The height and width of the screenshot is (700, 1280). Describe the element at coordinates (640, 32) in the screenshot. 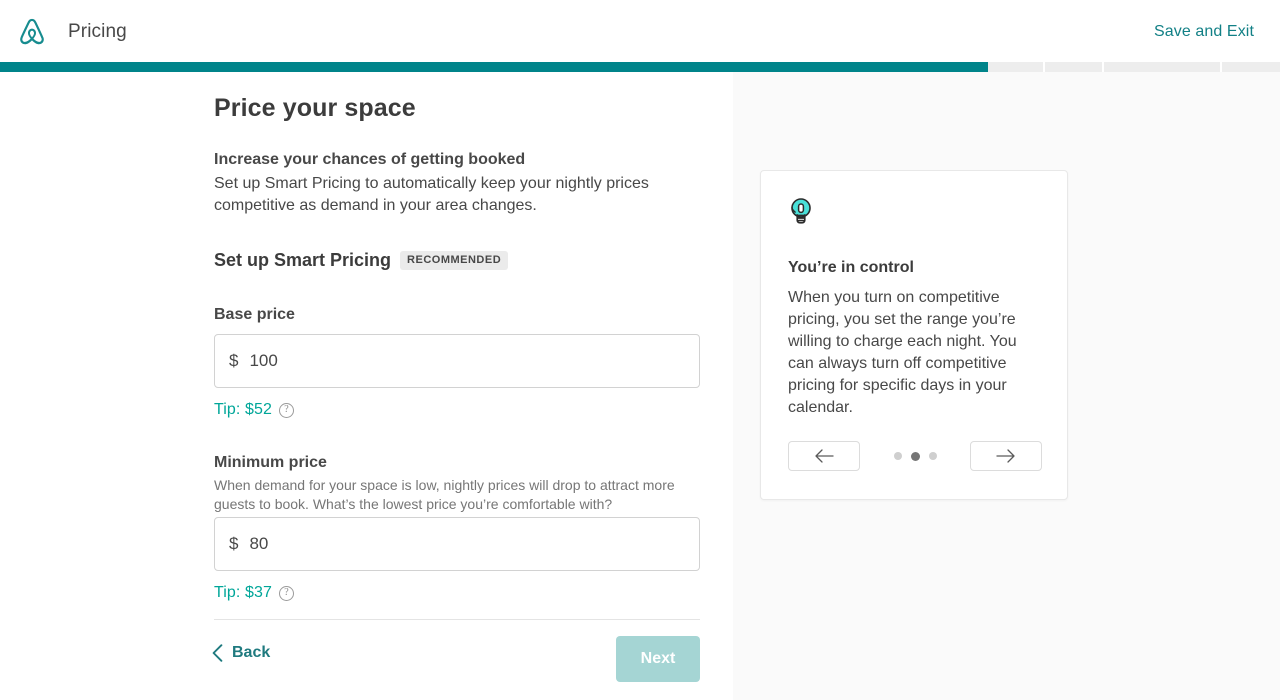

I see `app-header: Pricing Save and Exit` at that location.